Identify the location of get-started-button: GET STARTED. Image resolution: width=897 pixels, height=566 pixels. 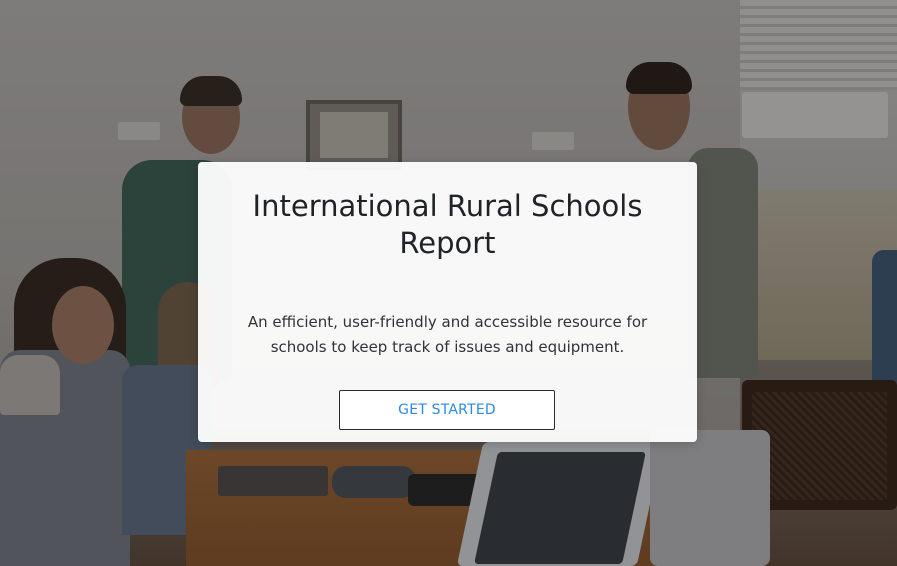
(447, 410).